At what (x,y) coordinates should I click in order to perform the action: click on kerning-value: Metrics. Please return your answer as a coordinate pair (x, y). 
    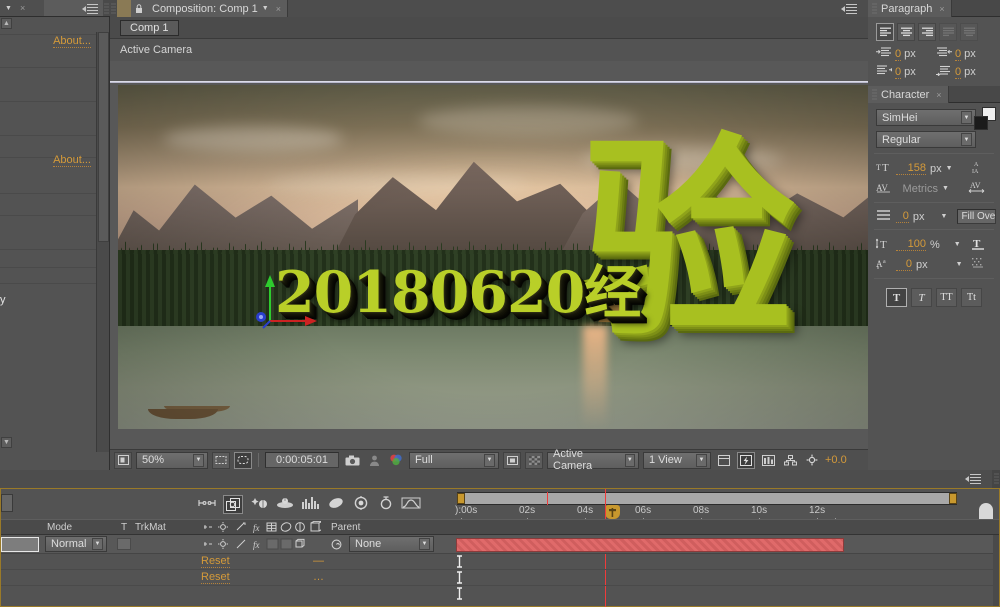
    Looking at the image, I should click on (917, 189).